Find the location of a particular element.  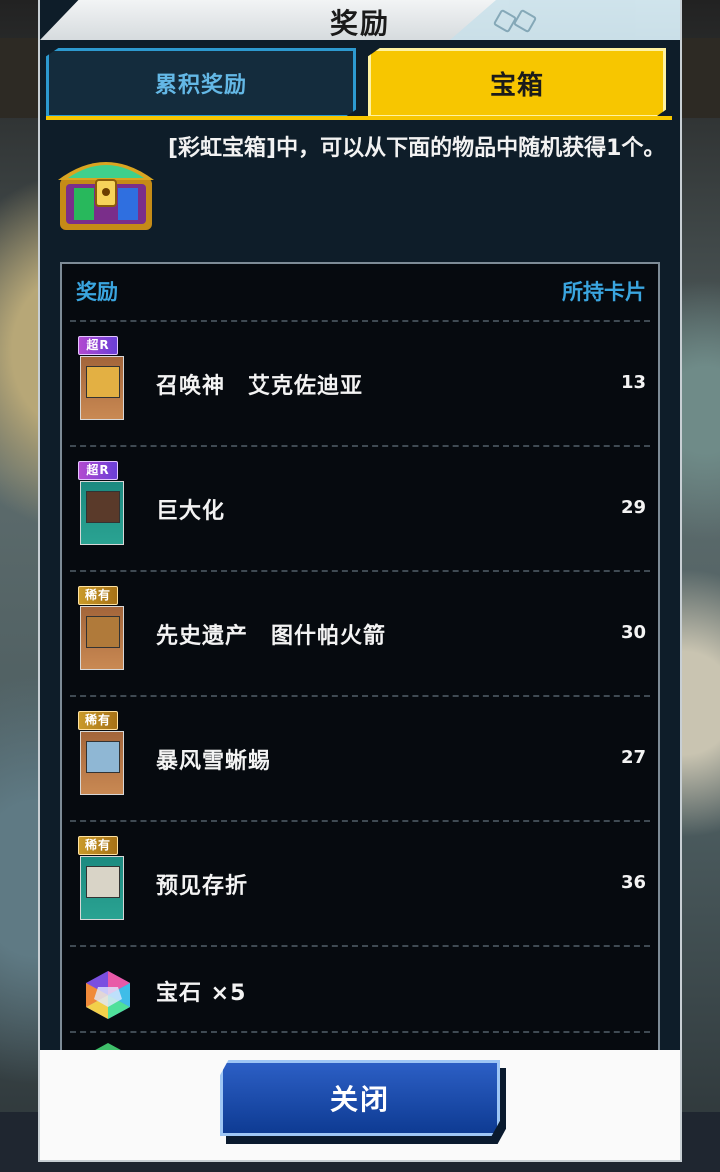

owned-count: 13 is located at coordinates (633, 382).